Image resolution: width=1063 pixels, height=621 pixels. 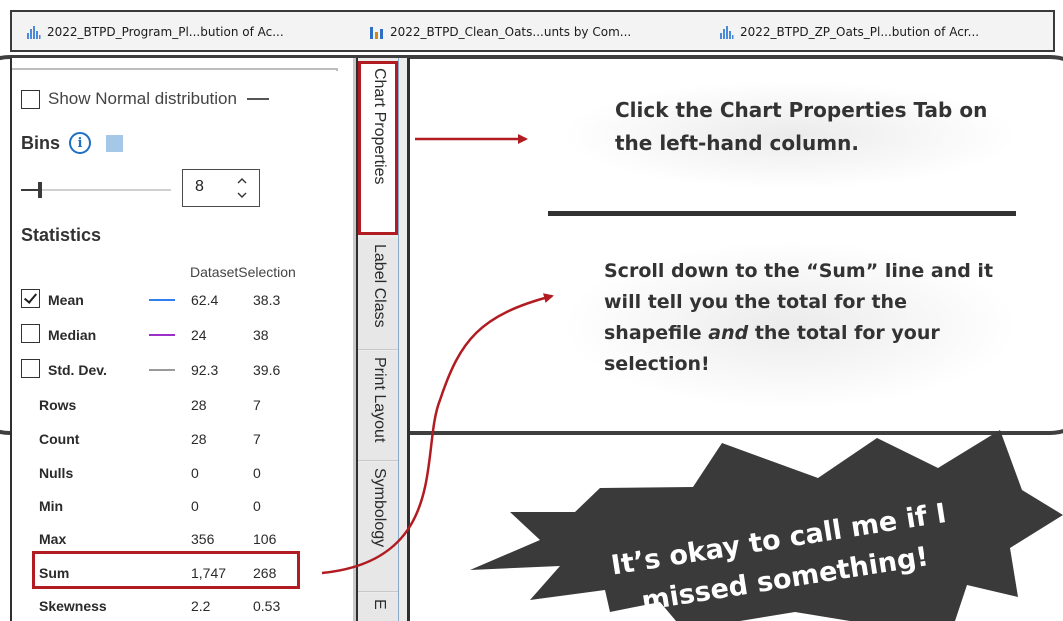 I want to click on stat-selection-value: 38.3, so click(x=267, y=300).